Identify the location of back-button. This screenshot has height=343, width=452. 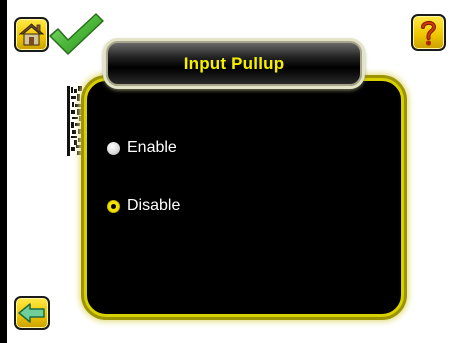
(32, 313).